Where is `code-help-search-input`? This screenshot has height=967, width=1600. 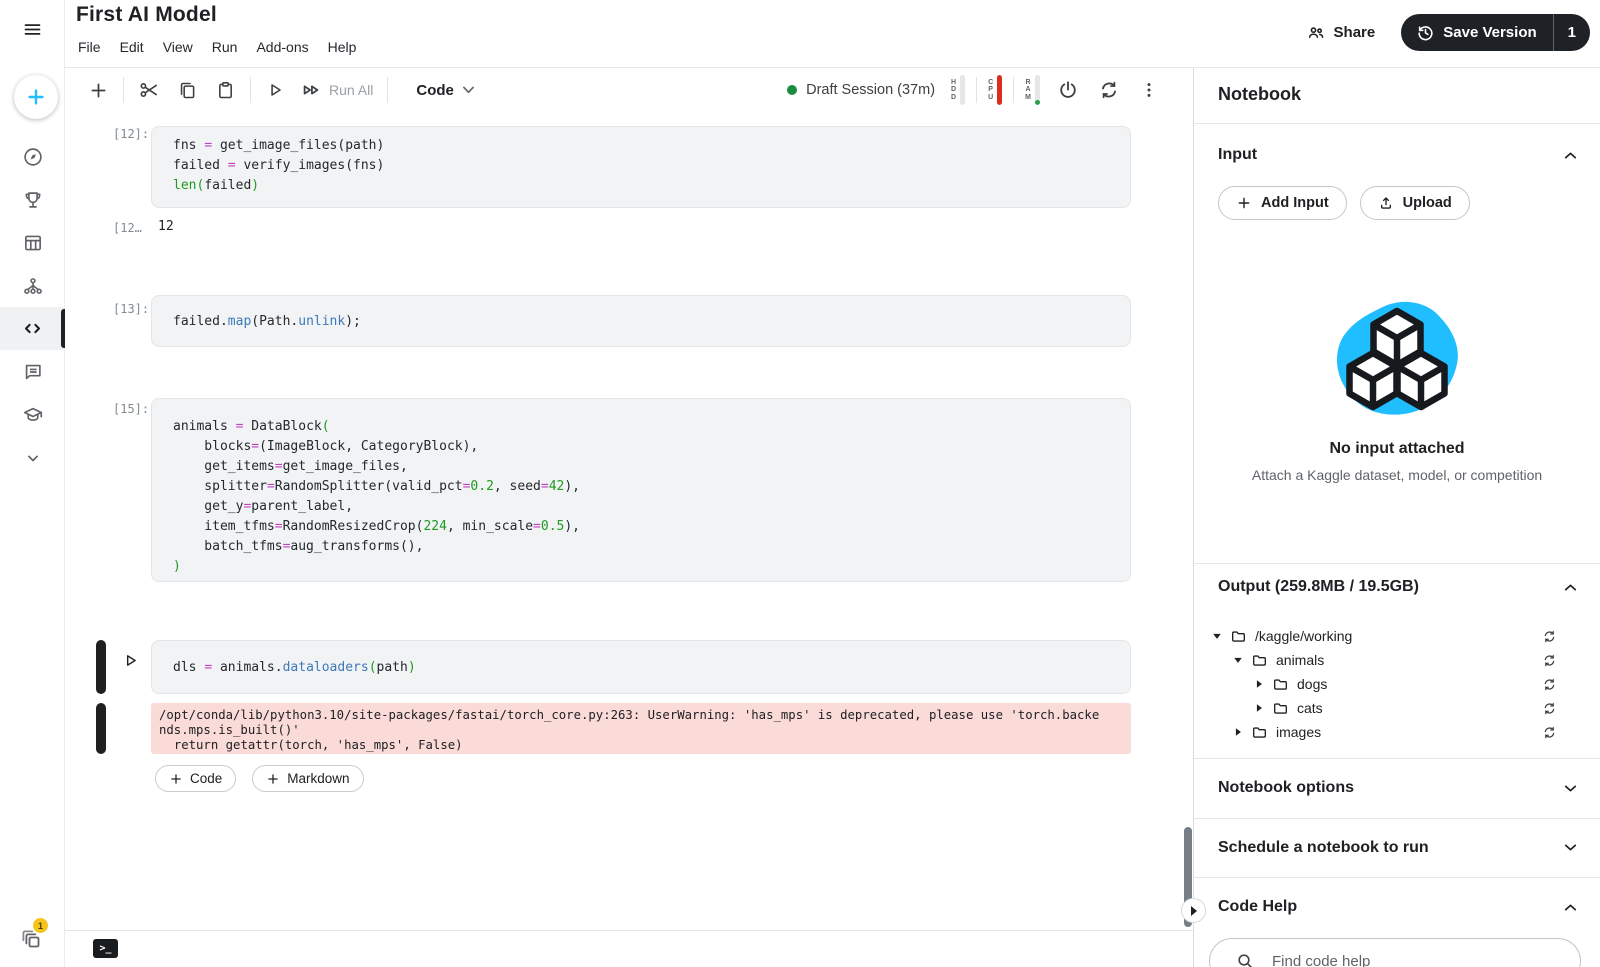 code-help-search-input is located at coordinates (1397, 959).